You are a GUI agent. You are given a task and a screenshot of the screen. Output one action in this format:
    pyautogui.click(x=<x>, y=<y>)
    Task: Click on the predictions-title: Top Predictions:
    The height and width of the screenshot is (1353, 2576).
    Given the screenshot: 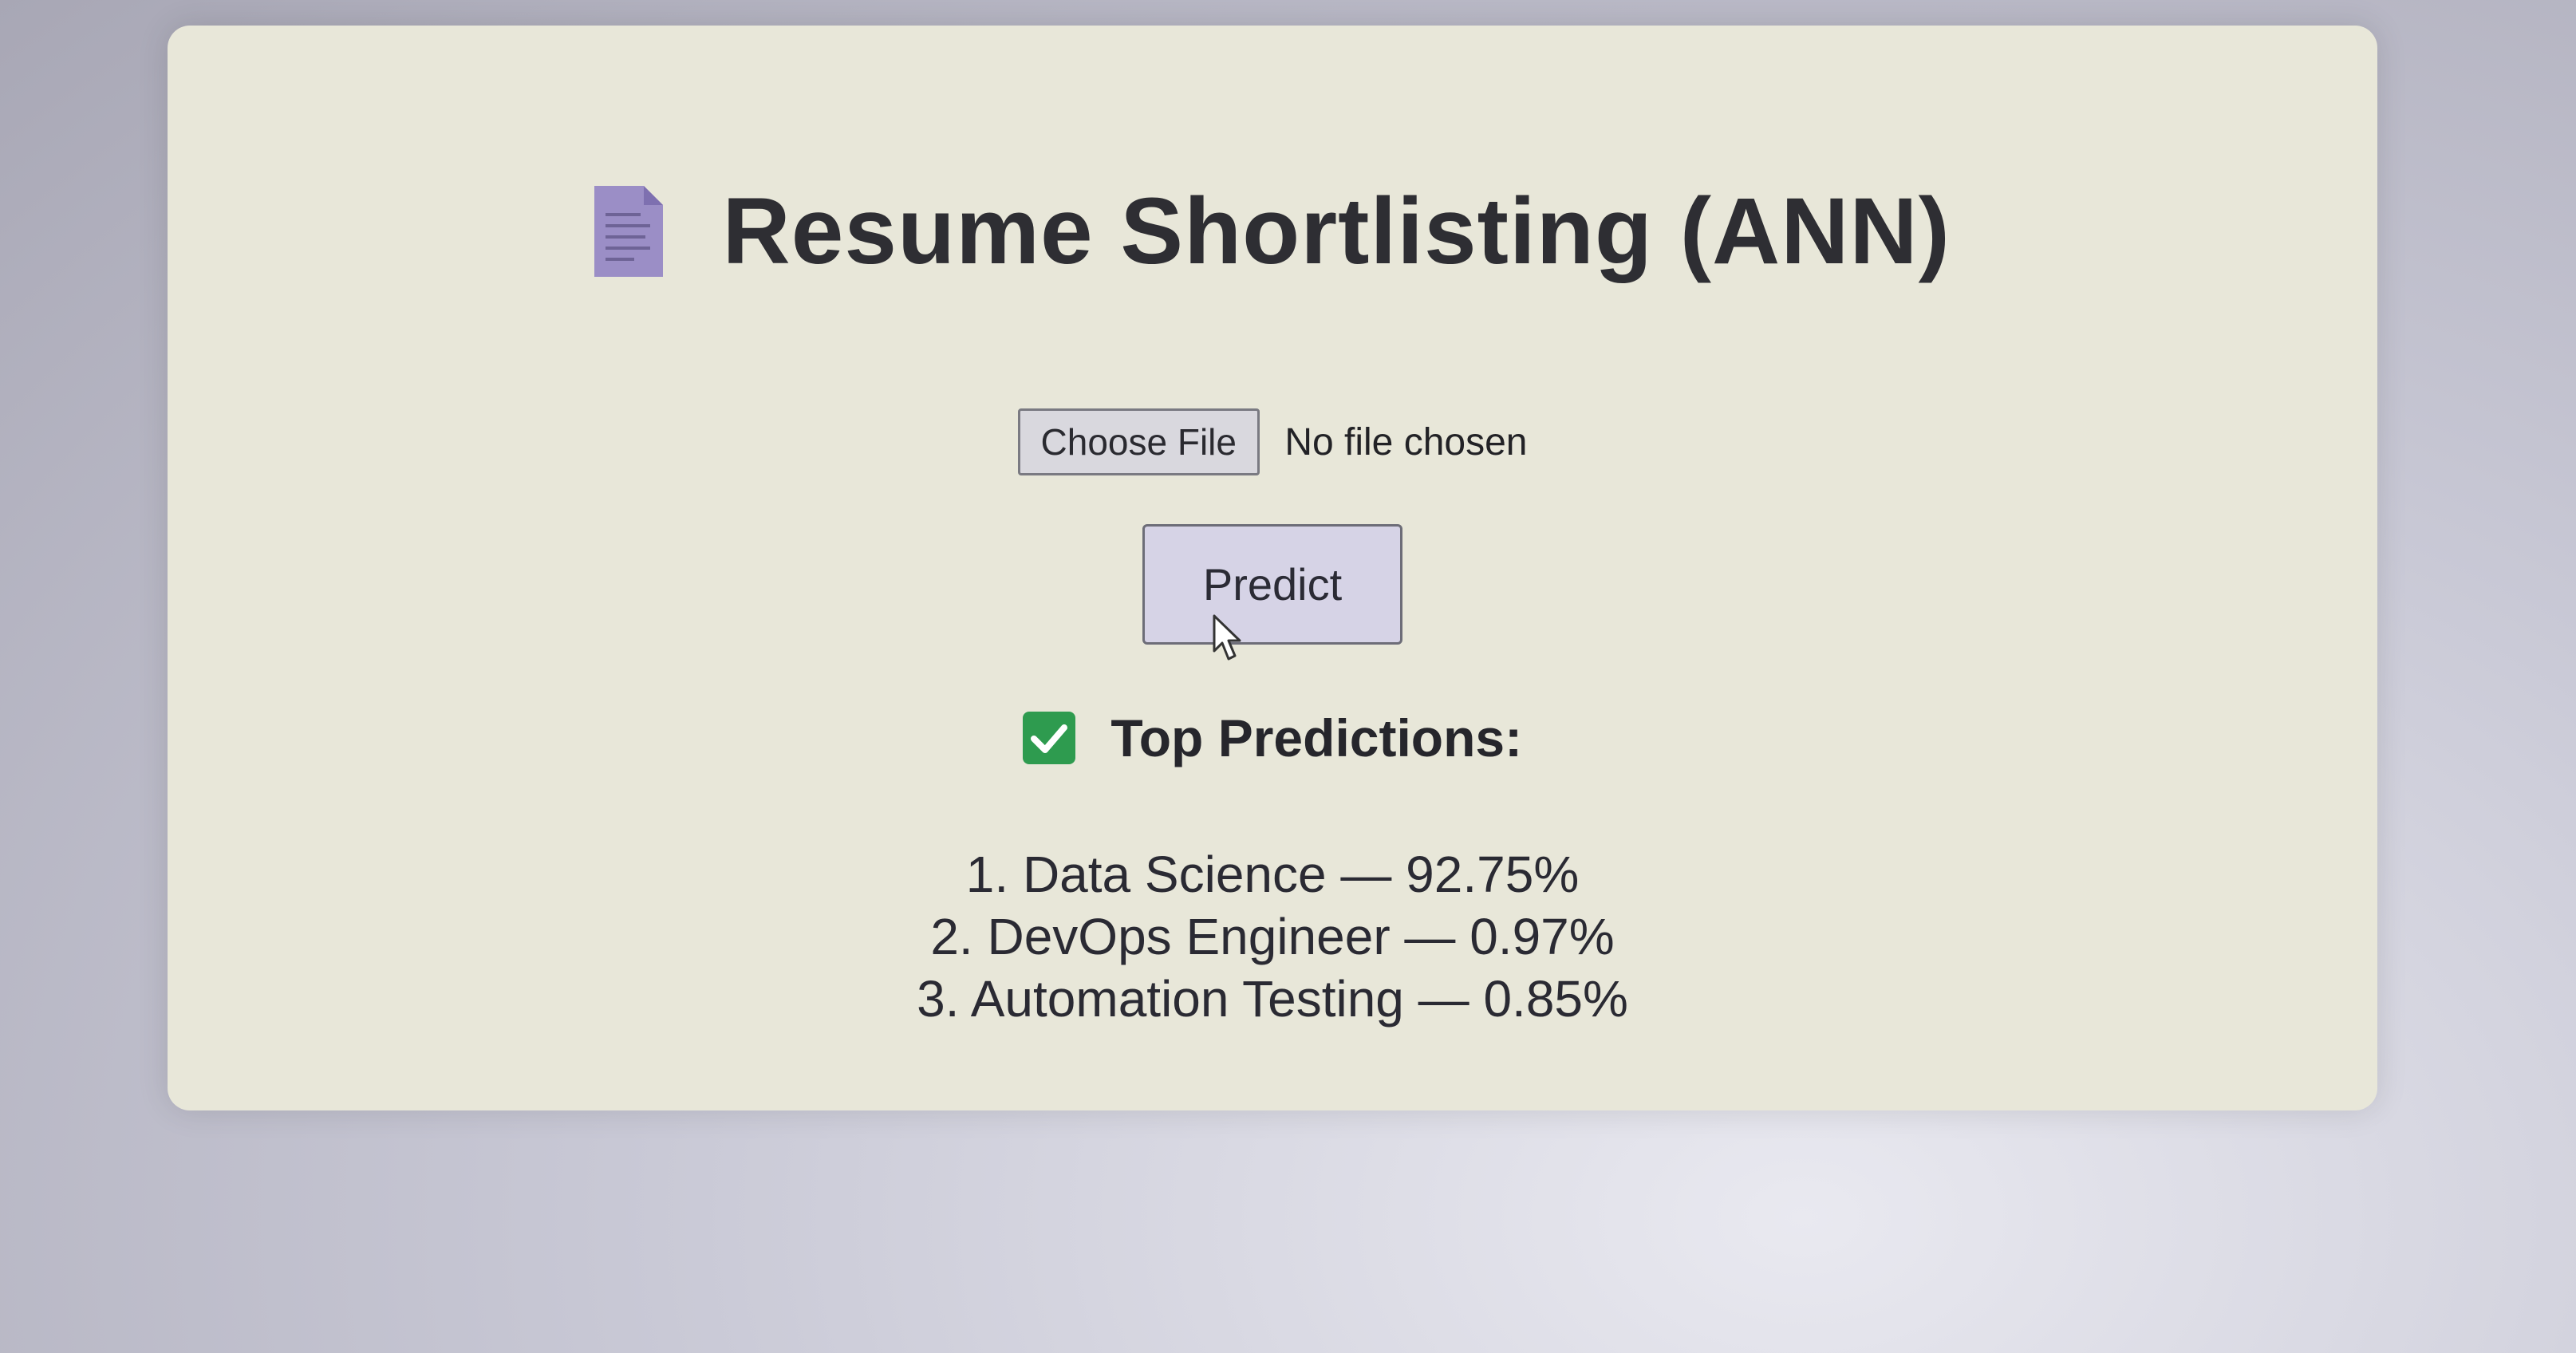 What is the action you would take?
    pyautogui.click(x=1316, y=737)
    